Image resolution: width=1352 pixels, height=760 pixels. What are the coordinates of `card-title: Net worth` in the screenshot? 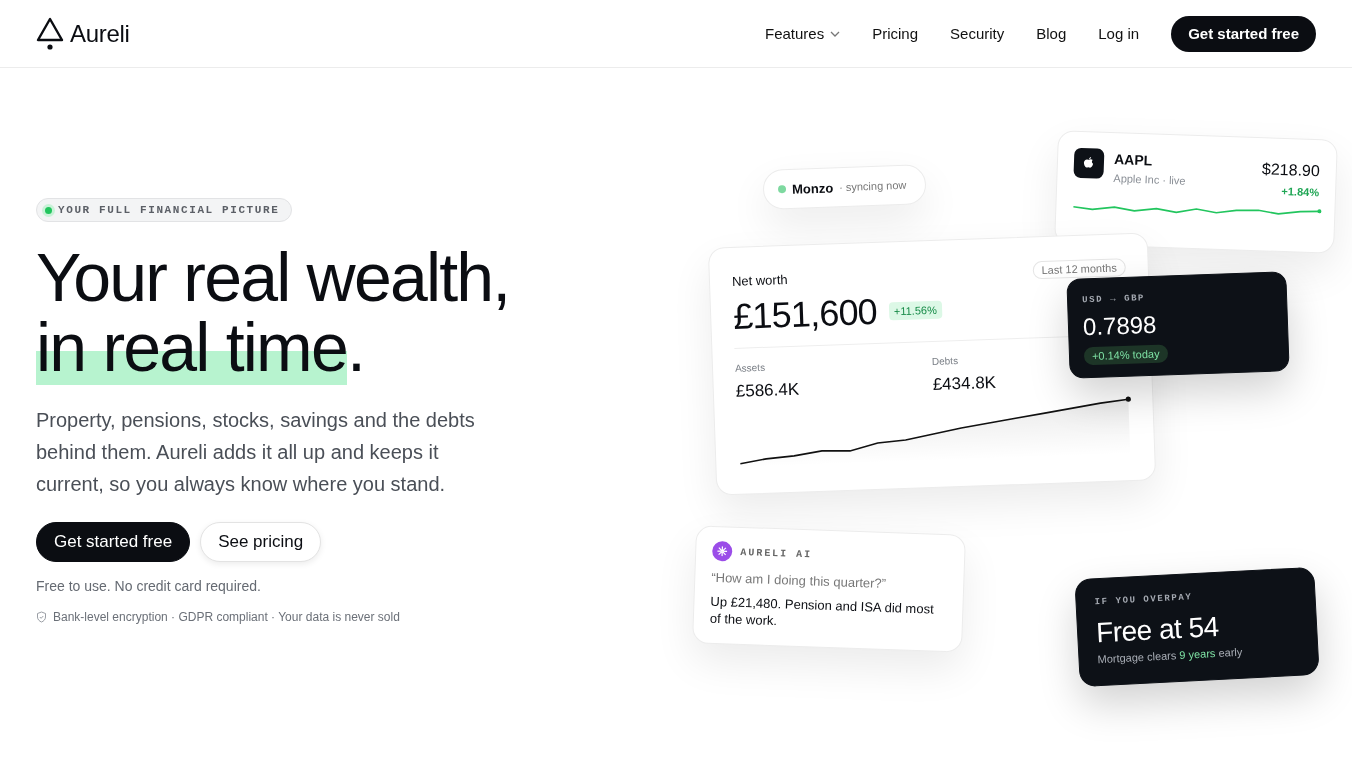 It's located at (759, 280).